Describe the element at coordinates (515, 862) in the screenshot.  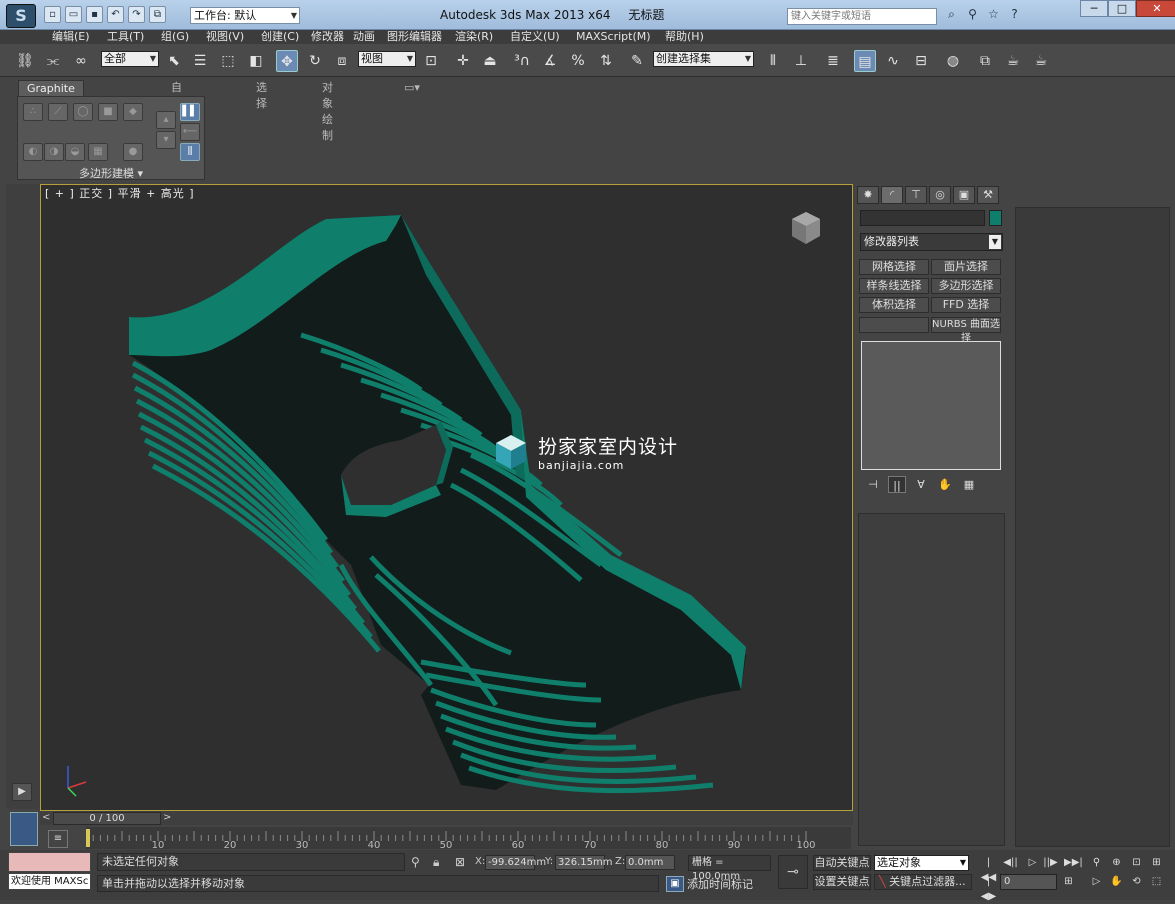
I see `x-coordinate-field: -99.624mm` at that location.